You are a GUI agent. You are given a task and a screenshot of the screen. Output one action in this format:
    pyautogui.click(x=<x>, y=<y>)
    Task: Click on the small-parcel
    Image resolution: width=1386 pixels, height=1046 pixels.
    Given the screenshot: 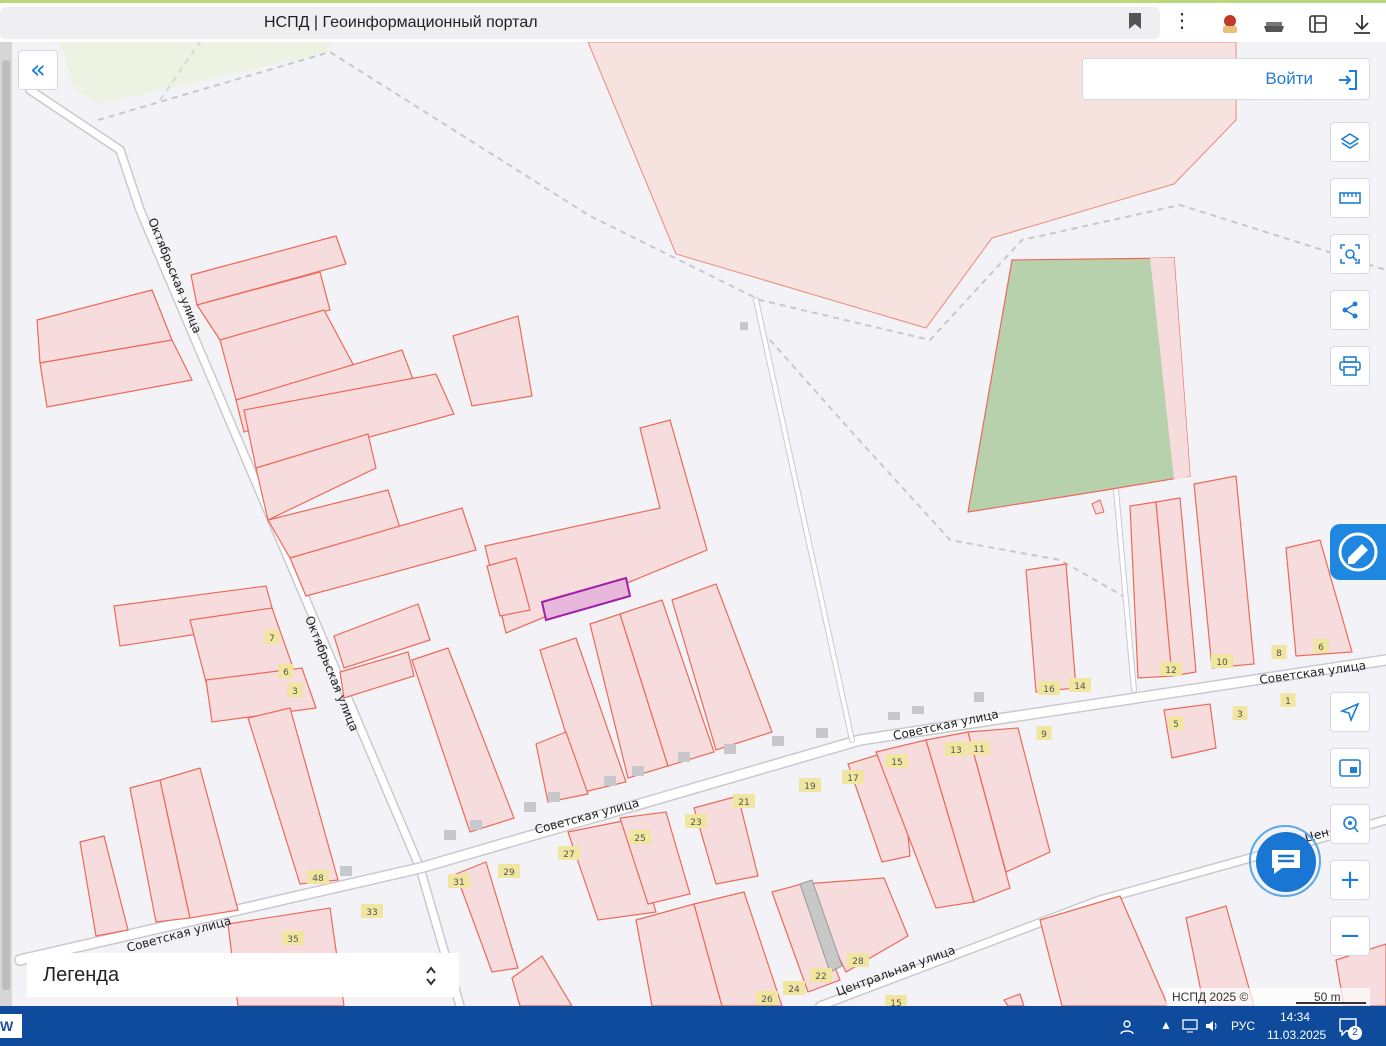 What is the action you would take?
    pyautogui.click(x=1098, y=507)
    